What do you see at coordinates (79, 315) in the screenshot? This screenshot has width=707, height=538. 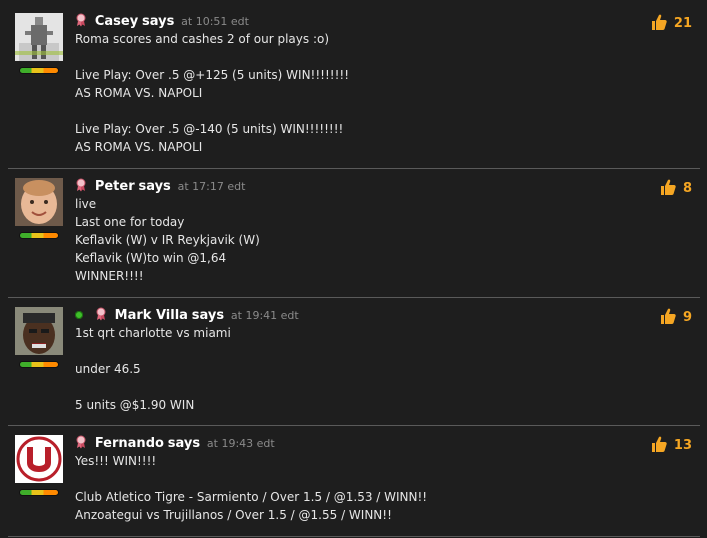 I see `online-status-icon` at bounding box center [79, 315].